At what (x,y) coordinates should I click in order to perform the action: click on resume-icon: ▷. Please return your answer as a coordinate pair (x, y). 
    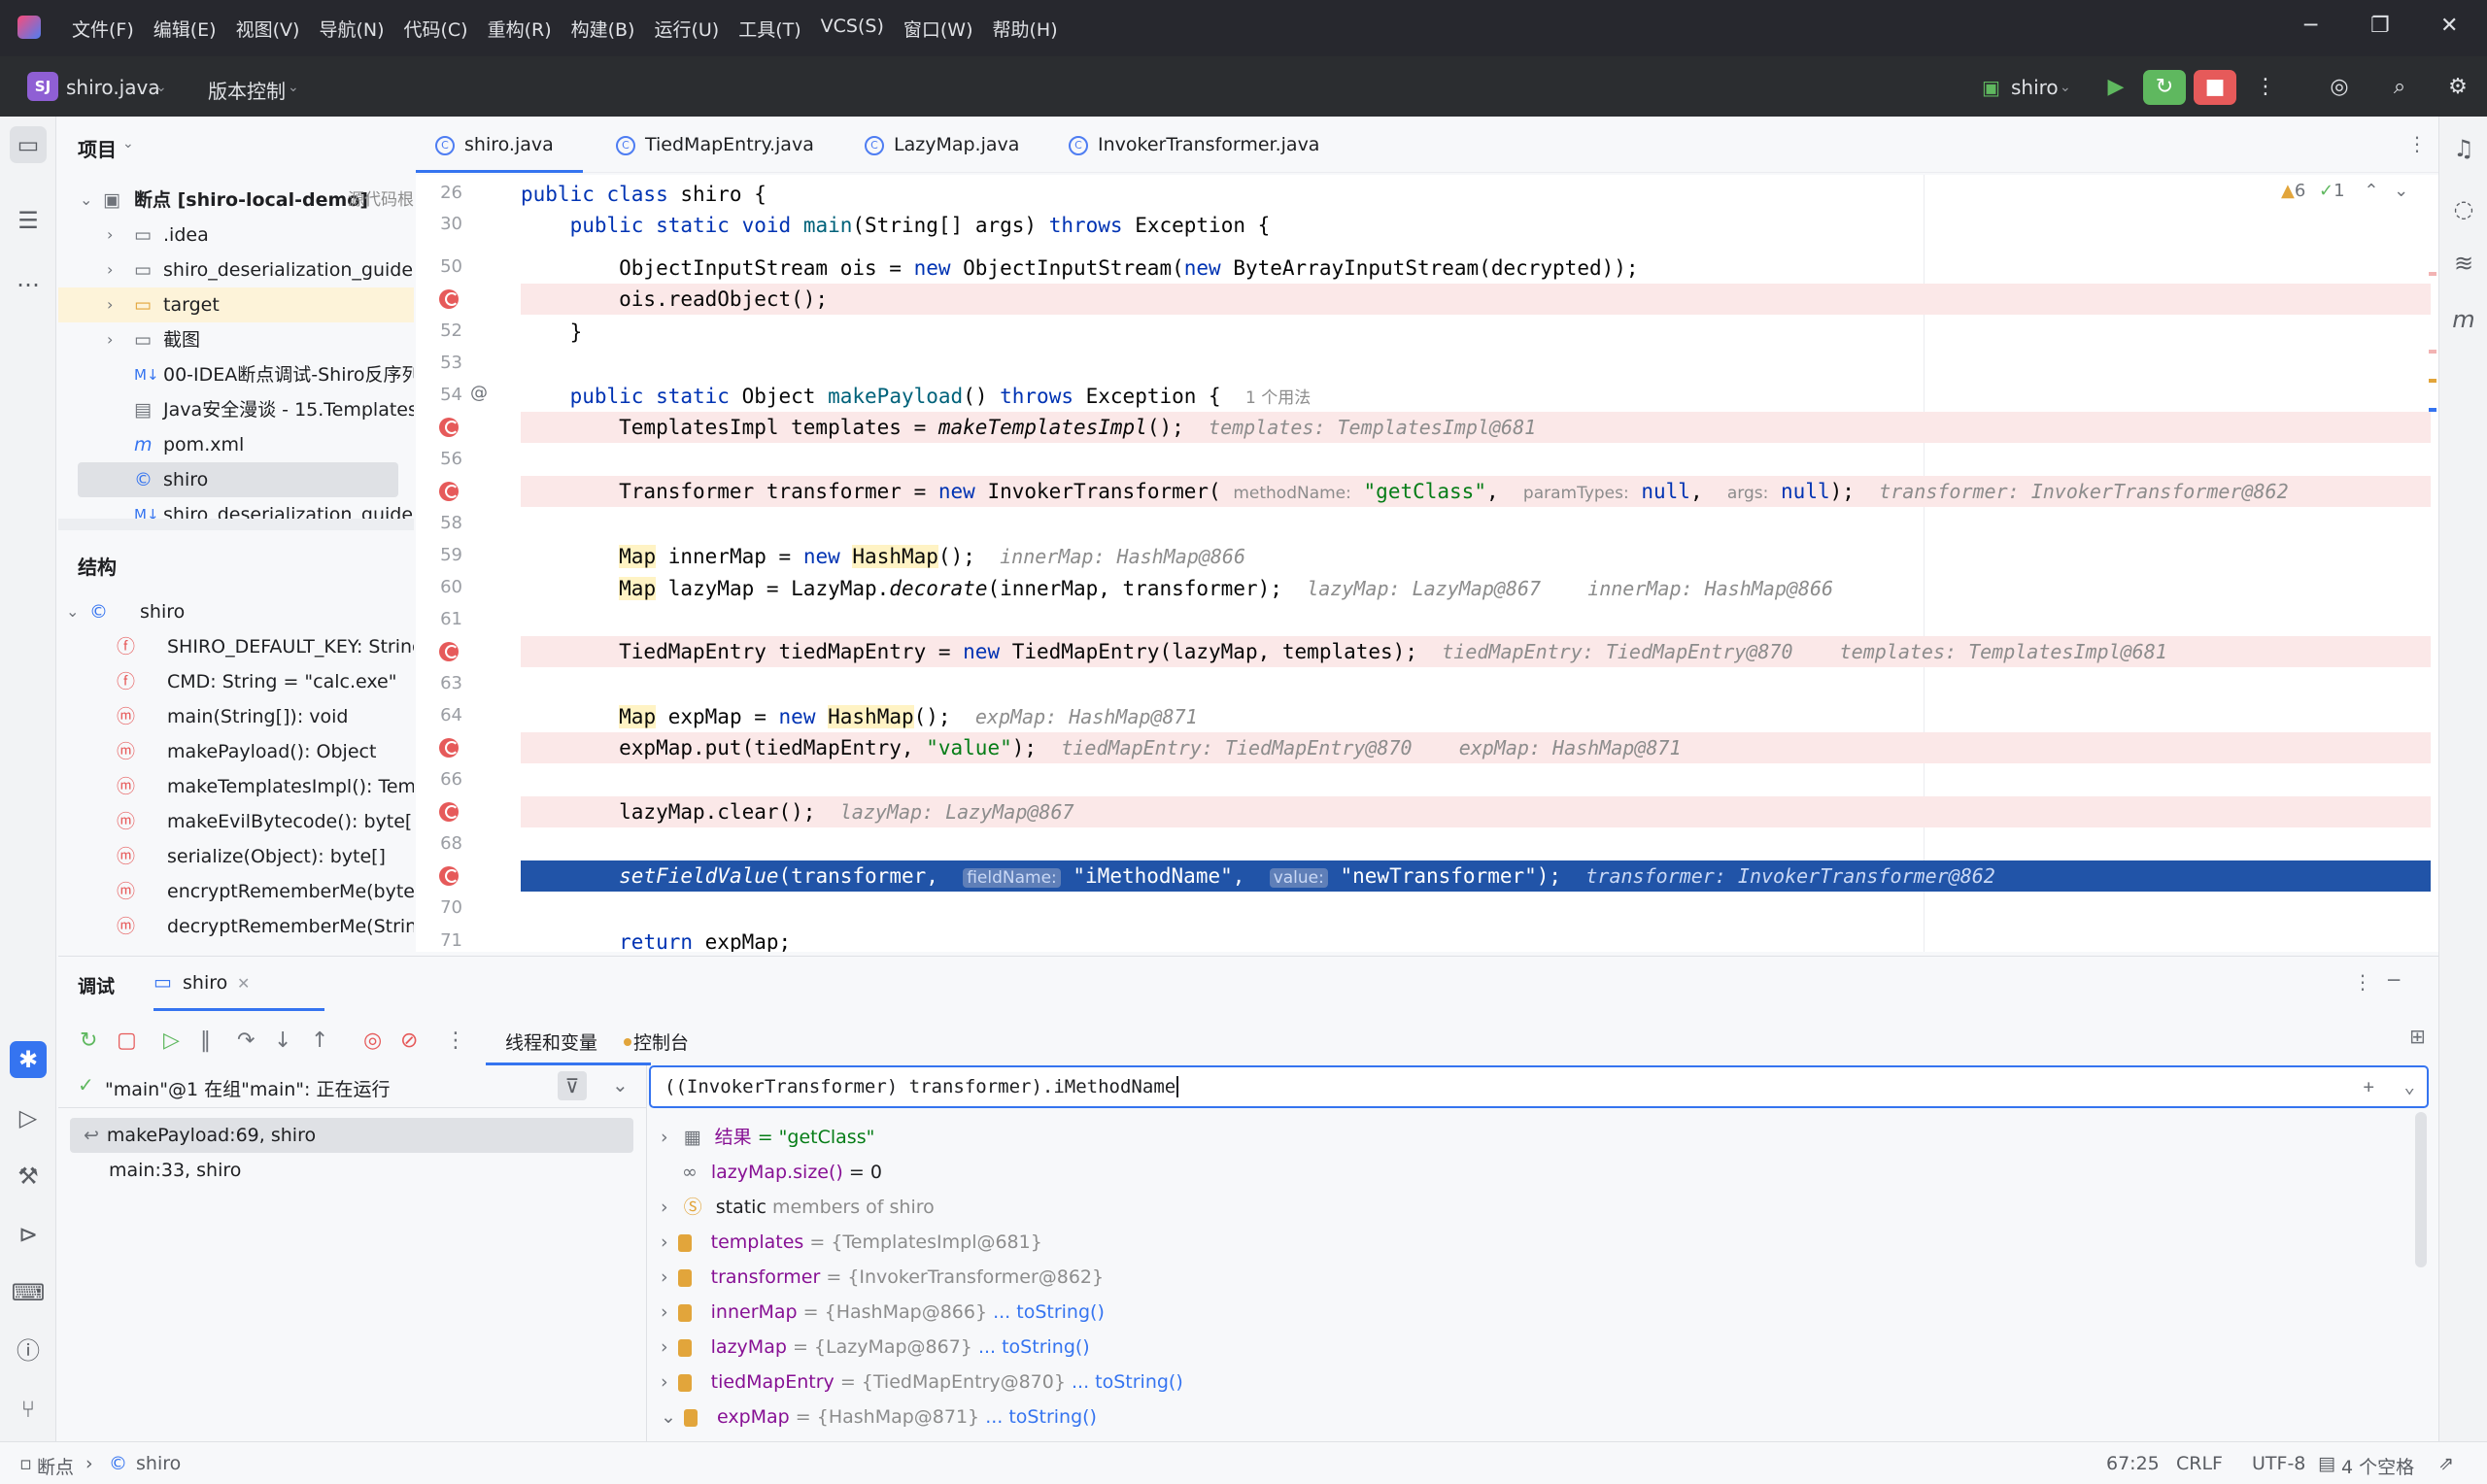
    Looking at the image, I should click on (171, 1041).